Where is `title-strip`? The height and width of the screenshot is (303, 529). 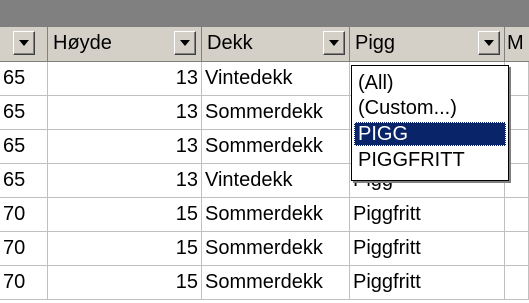
title-strip is located at coordinates (264, 13).